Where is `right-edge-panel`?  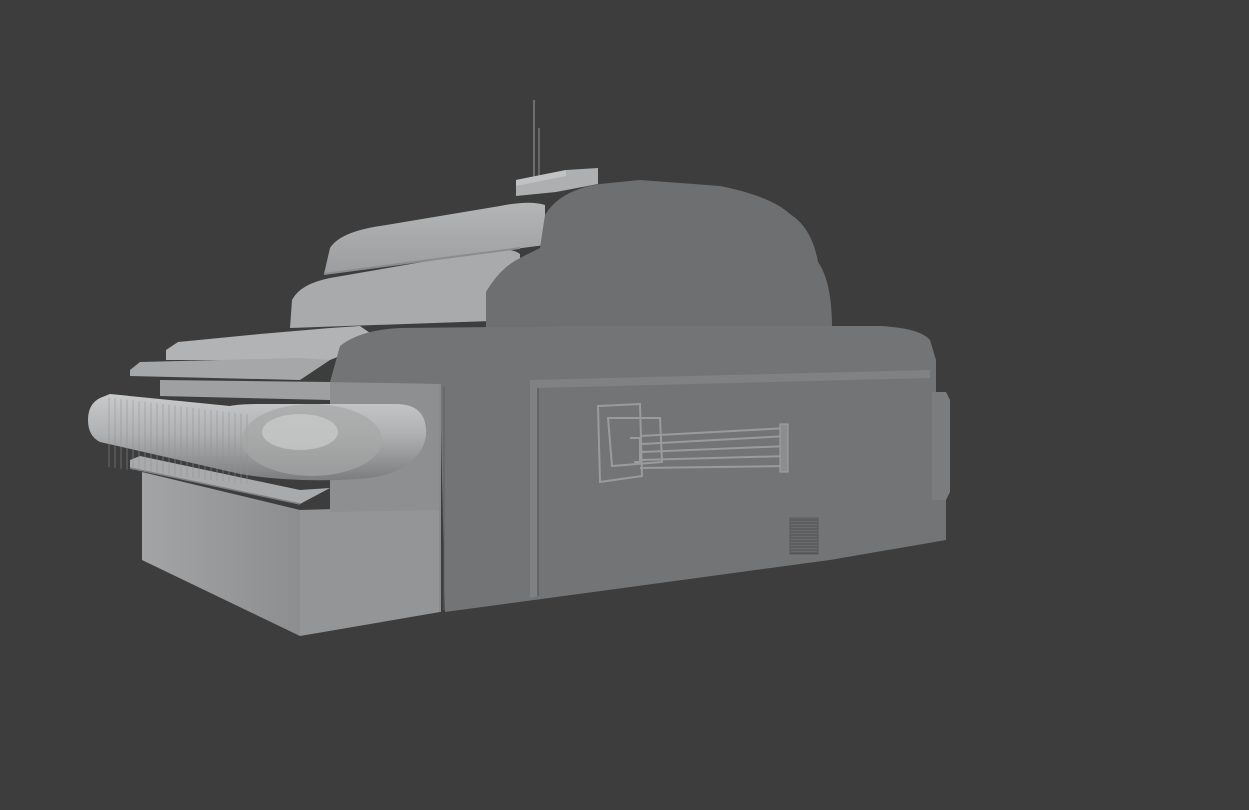 right-edge-panel is located at coordinates (941, 446).